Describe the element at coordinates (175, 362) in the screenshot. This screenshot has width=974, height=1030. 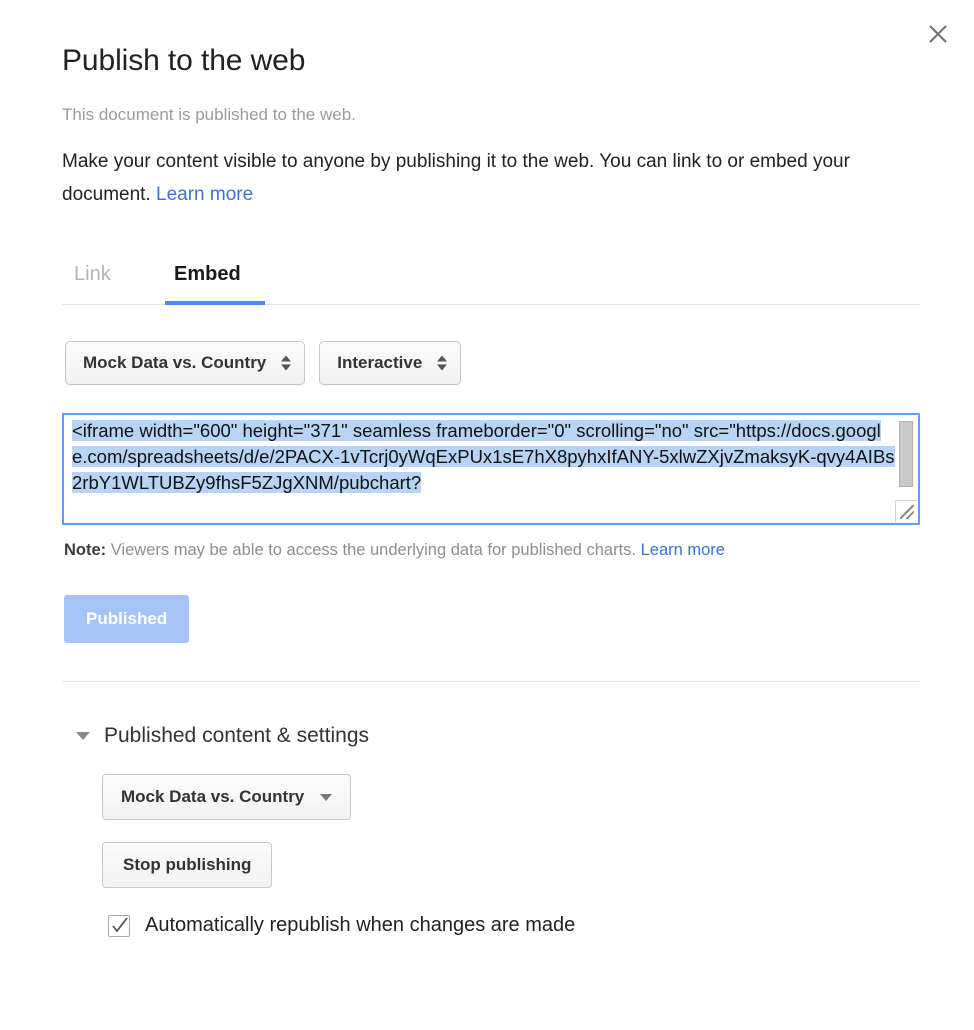
I see `chart-select-value: Mock Data vs. Country` at that location.